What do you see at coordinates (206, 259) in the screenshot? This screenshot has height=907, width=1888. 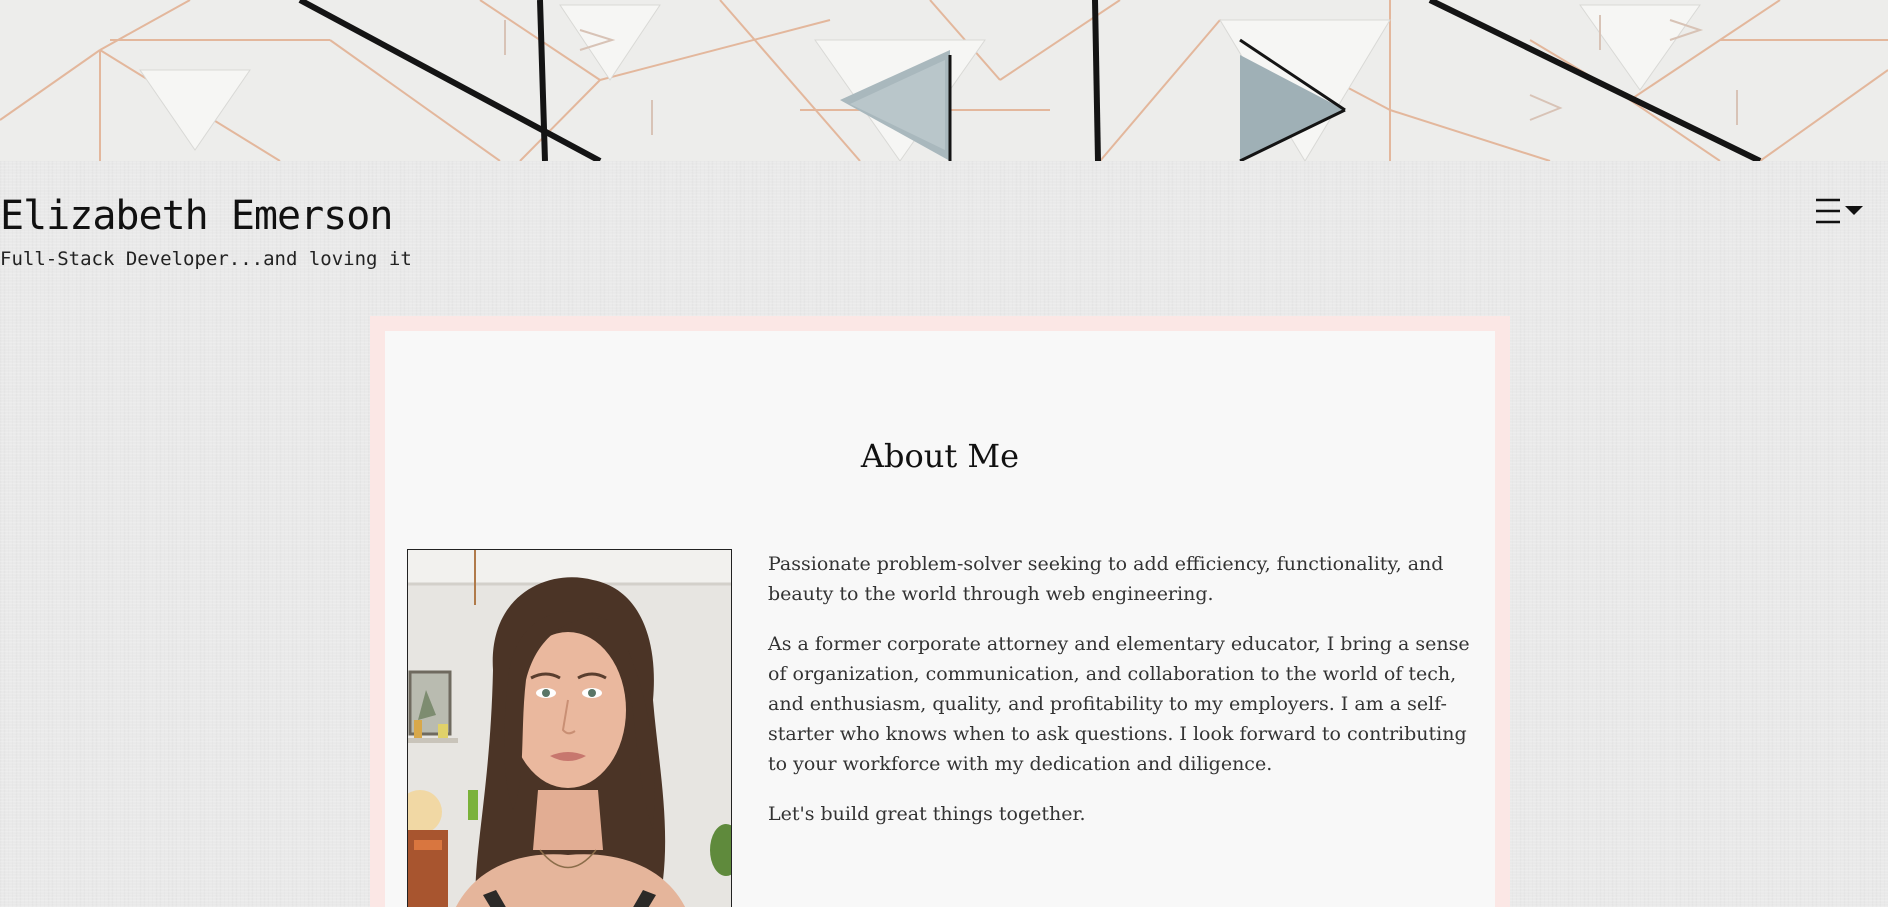 I see `site-tagline: Full-Stack Developer...and loving it` at bounding box center [206, 259].